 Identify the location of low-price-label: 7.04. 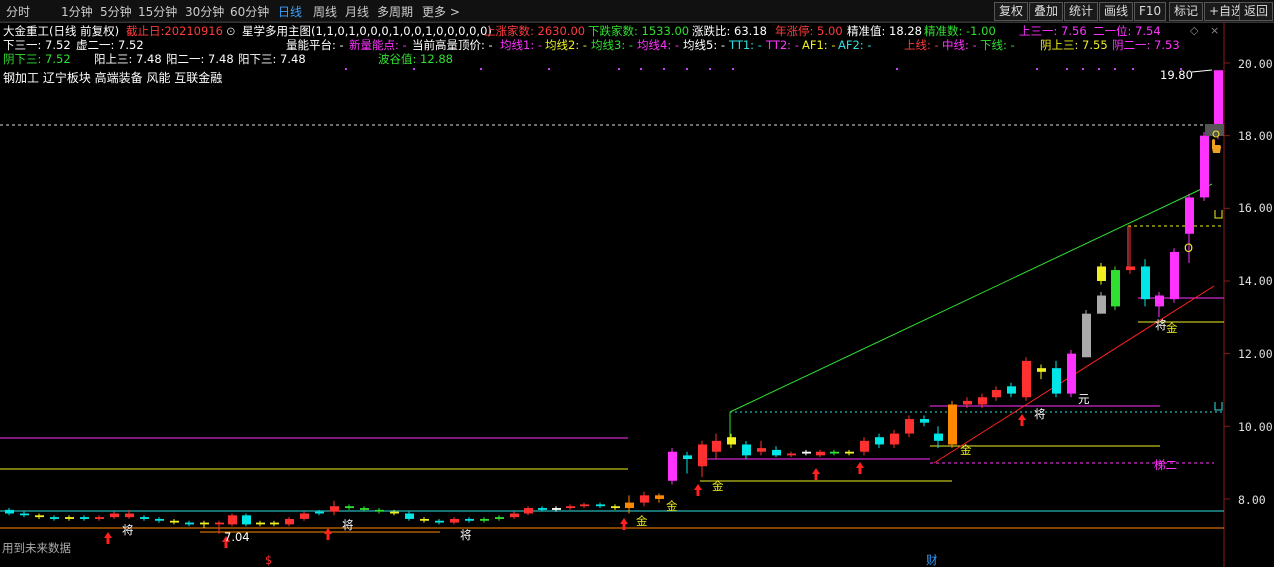
(237, 537).